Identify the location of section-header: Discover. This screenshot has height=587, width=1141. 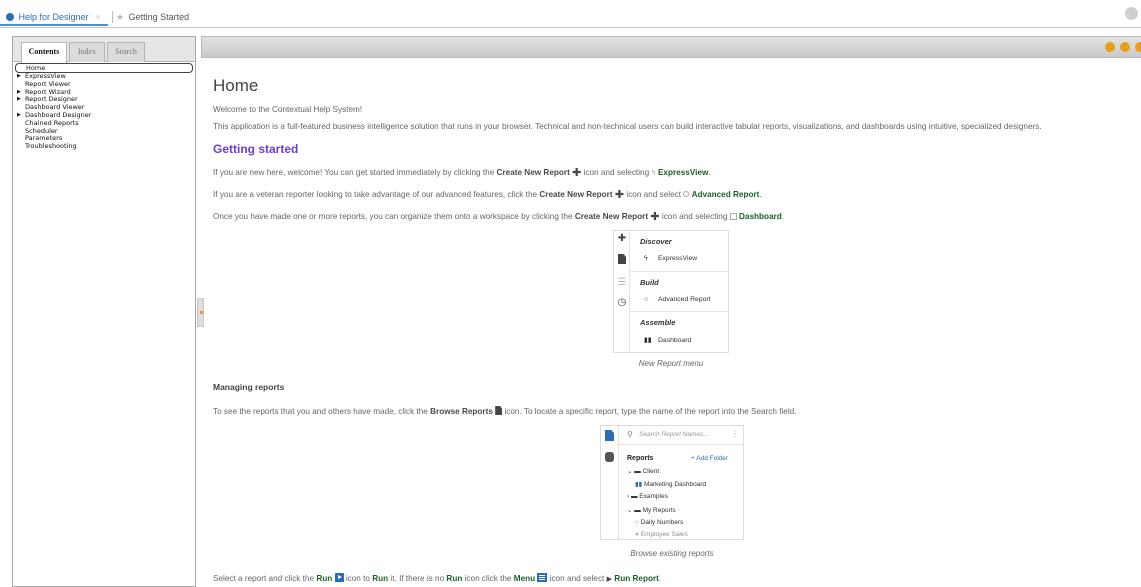
(656, 241).